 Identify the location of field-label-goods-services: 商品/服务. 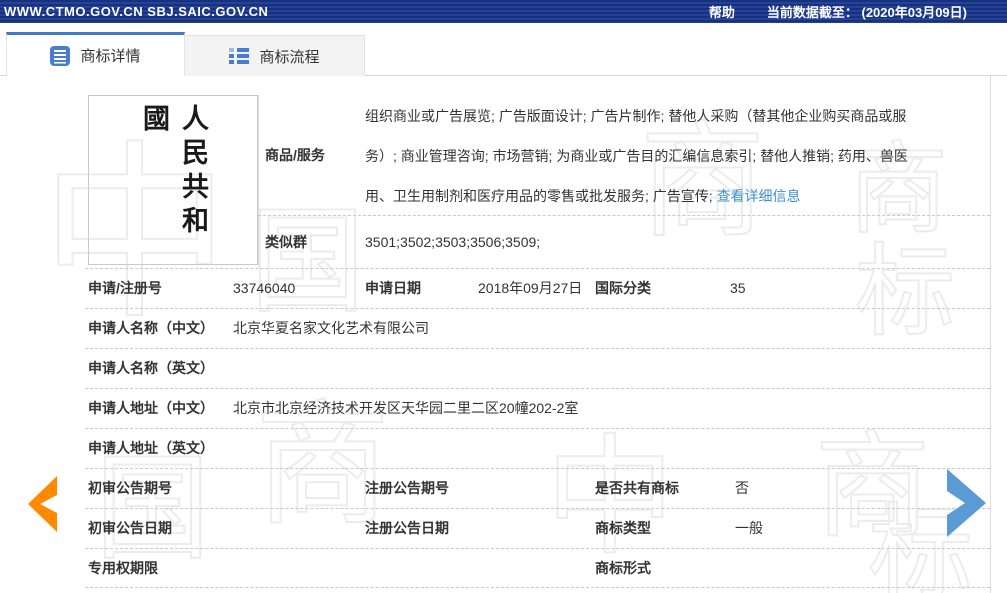
(295, 155).